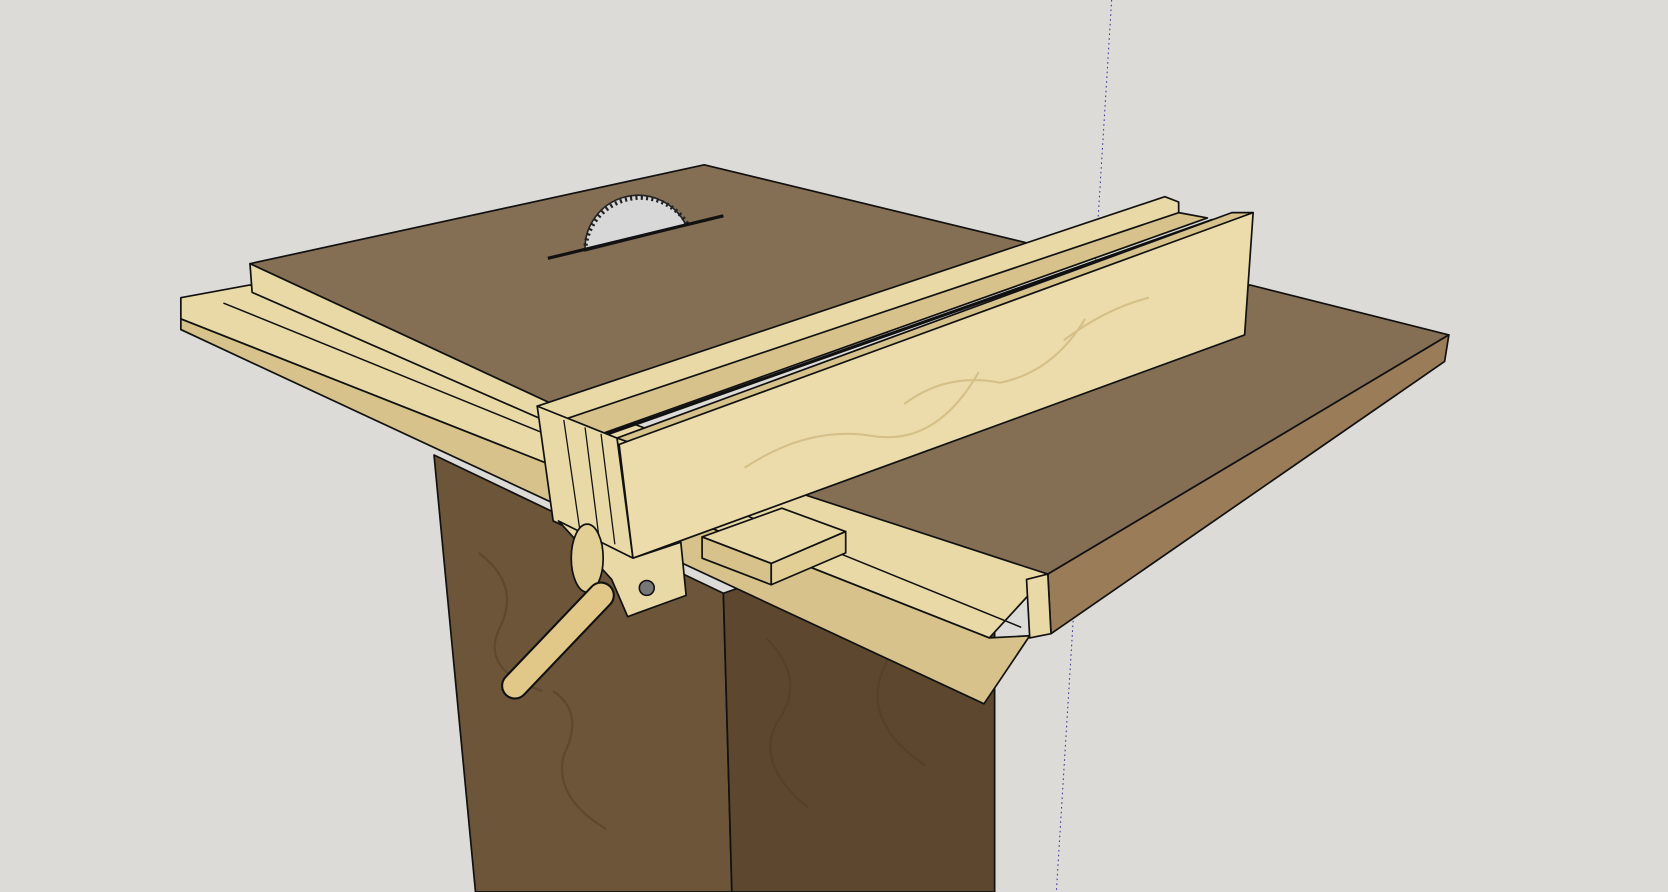 The height and width of the screenshot is (892, 1668). I want to click on knob-icon, so click(647, 588).